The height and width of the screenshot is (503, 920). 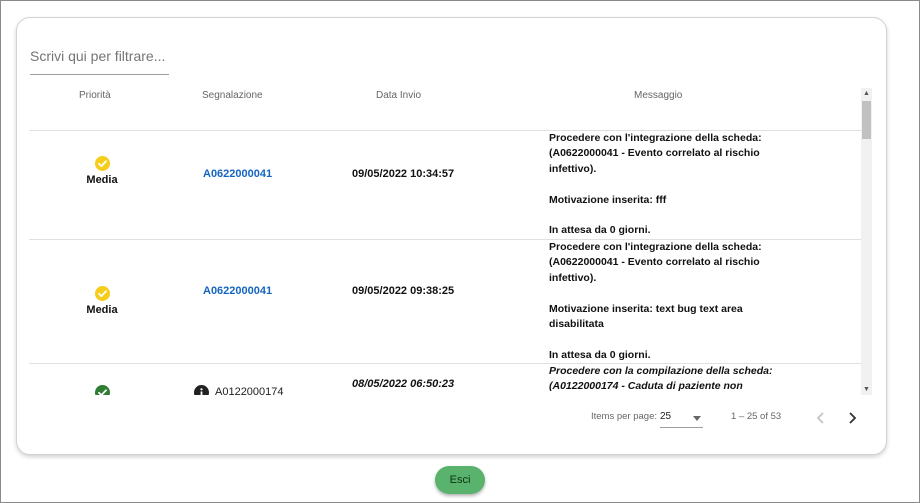 What do you see at coordinates (658, 95) in the screenshot?
I see `header-message: Messaggio` at bounding box center [658, 95].